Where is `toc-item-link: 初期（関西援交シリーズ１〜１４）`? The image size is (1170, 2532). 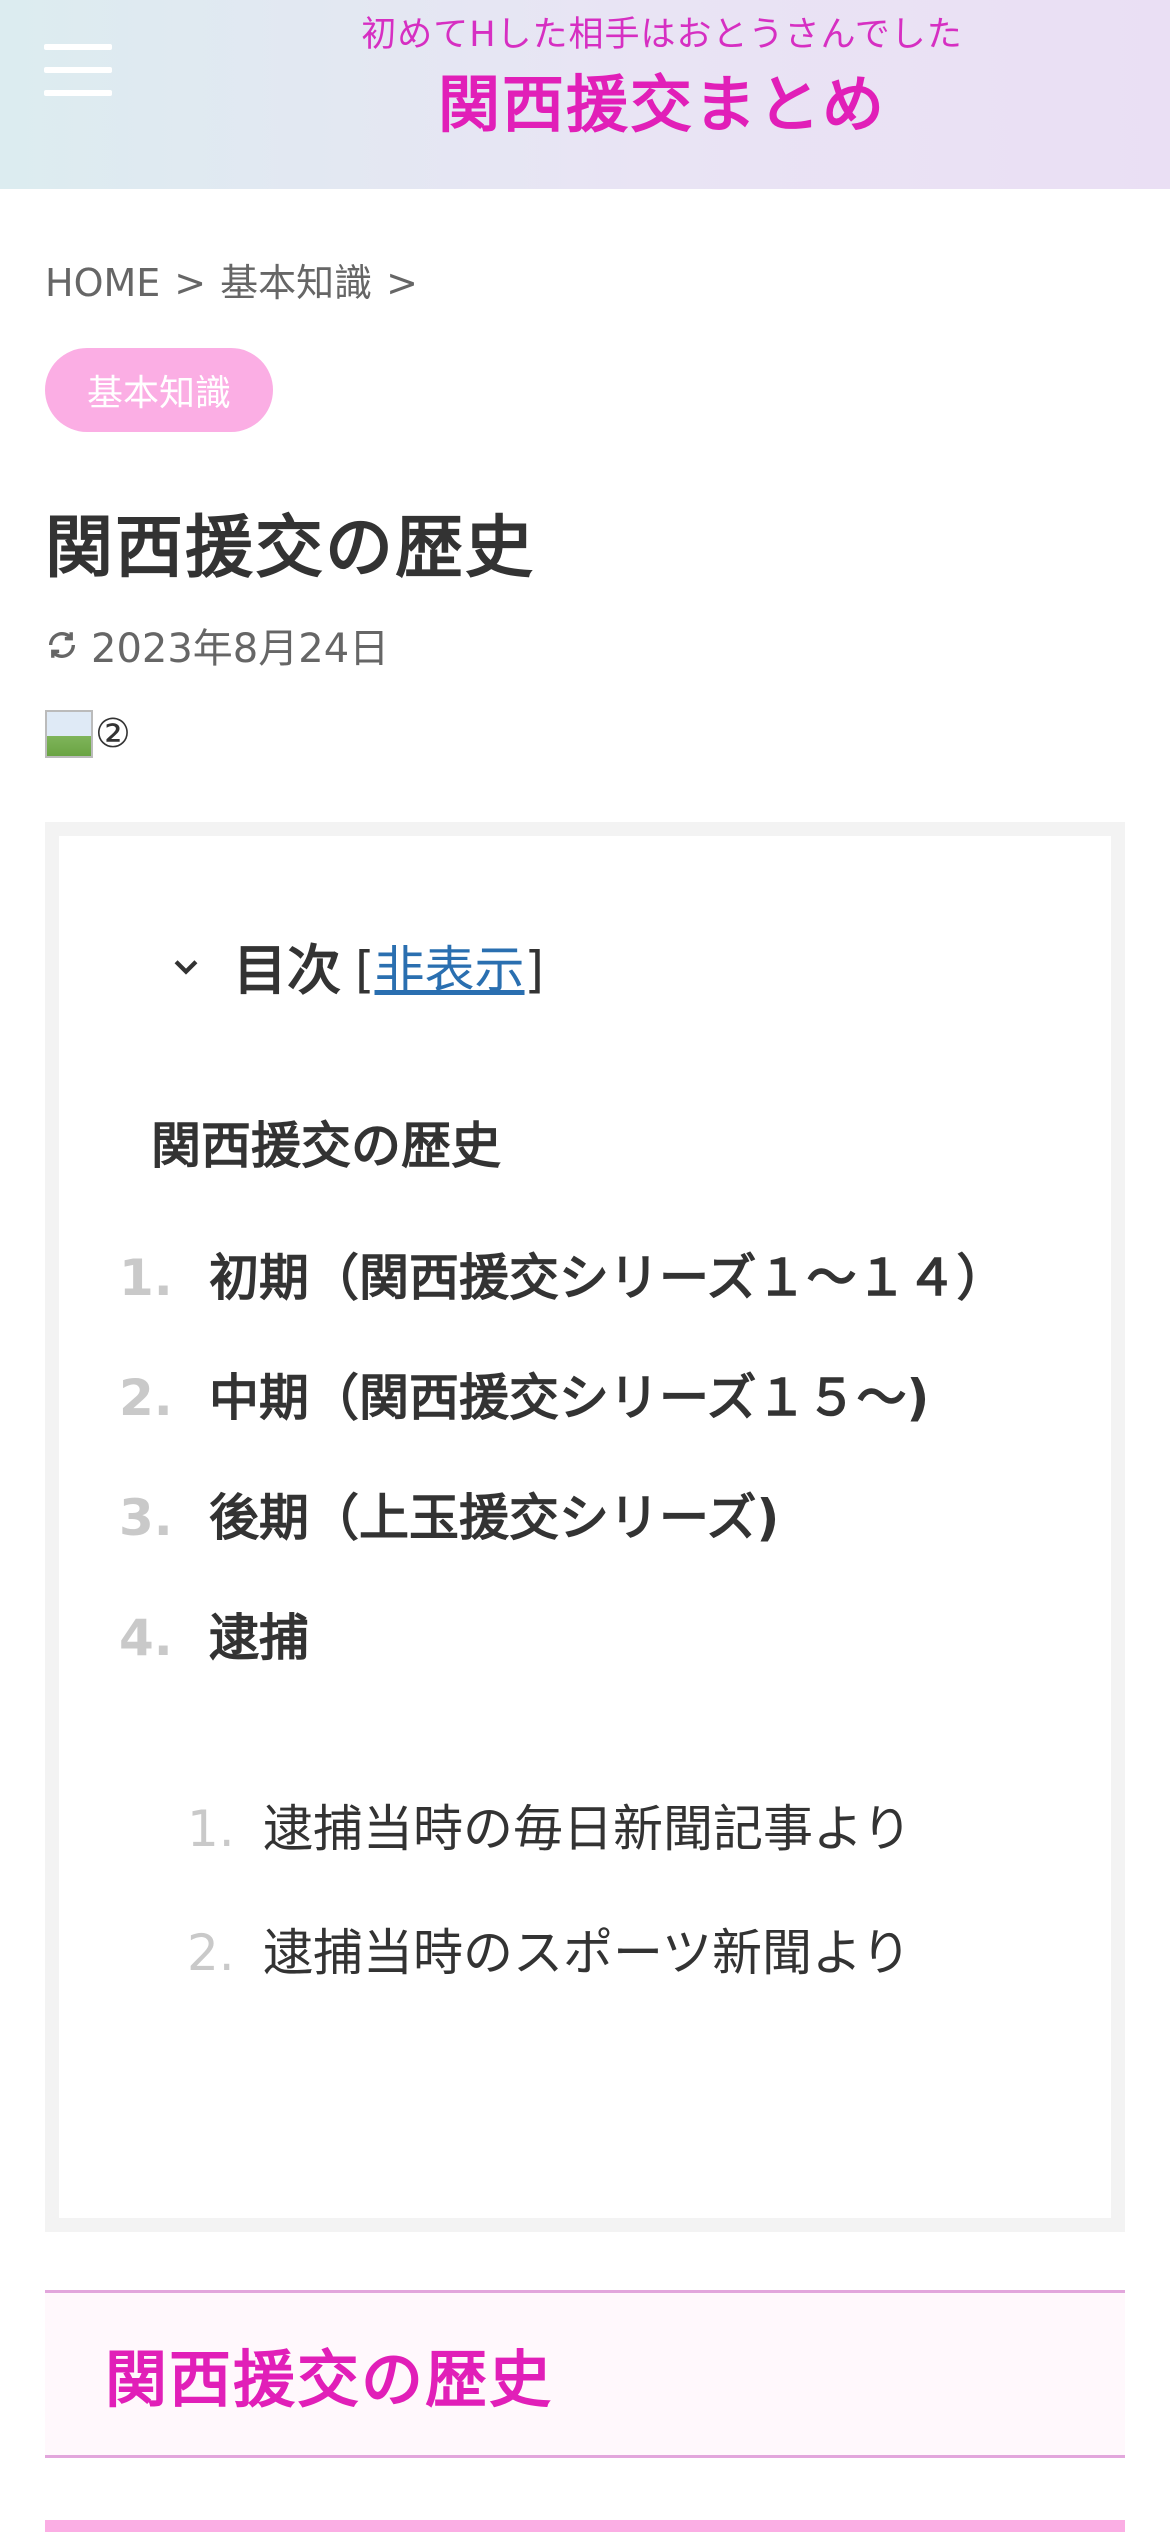 toc-item-link: 初期（関西援交シリーズ１〜１４） is located at coordinates (614, 1278).